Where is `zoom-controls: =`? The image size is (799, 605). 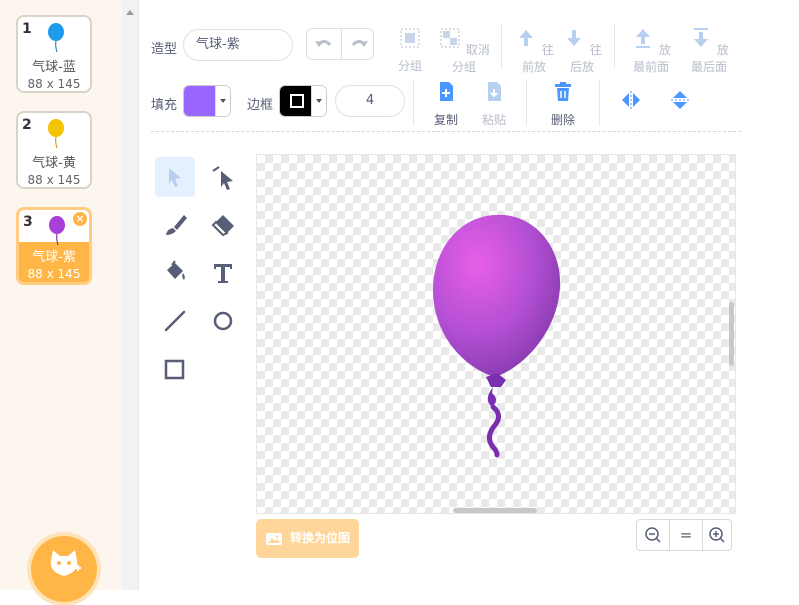
zoom-controls: = is located at coordinates (684, 535).